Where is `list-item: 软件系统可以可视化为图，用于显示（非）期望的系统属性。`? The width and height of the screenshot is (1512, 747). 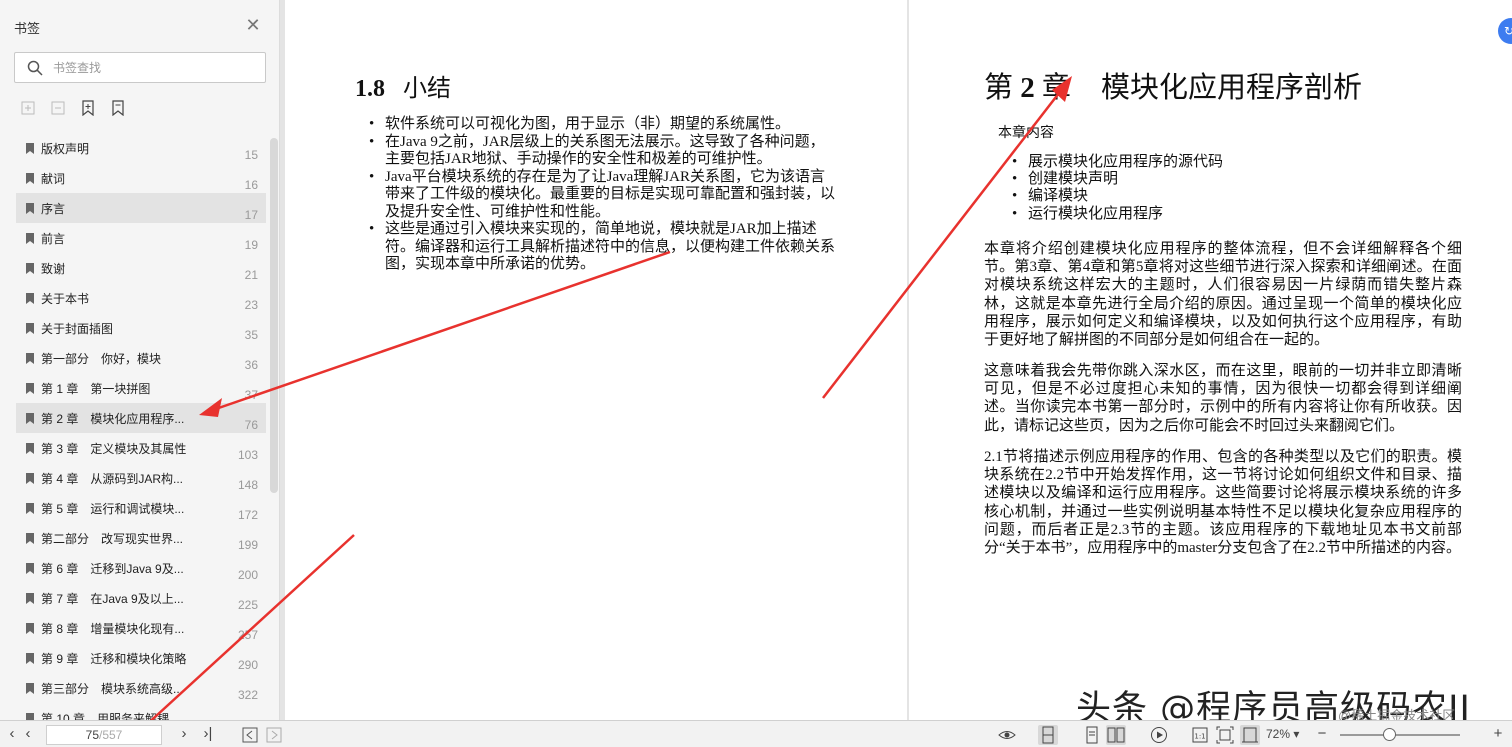 list-item: 软件系统可以可视化为图，用于显示（非）期望的系统属性。 is located at coordinates (604, 125).